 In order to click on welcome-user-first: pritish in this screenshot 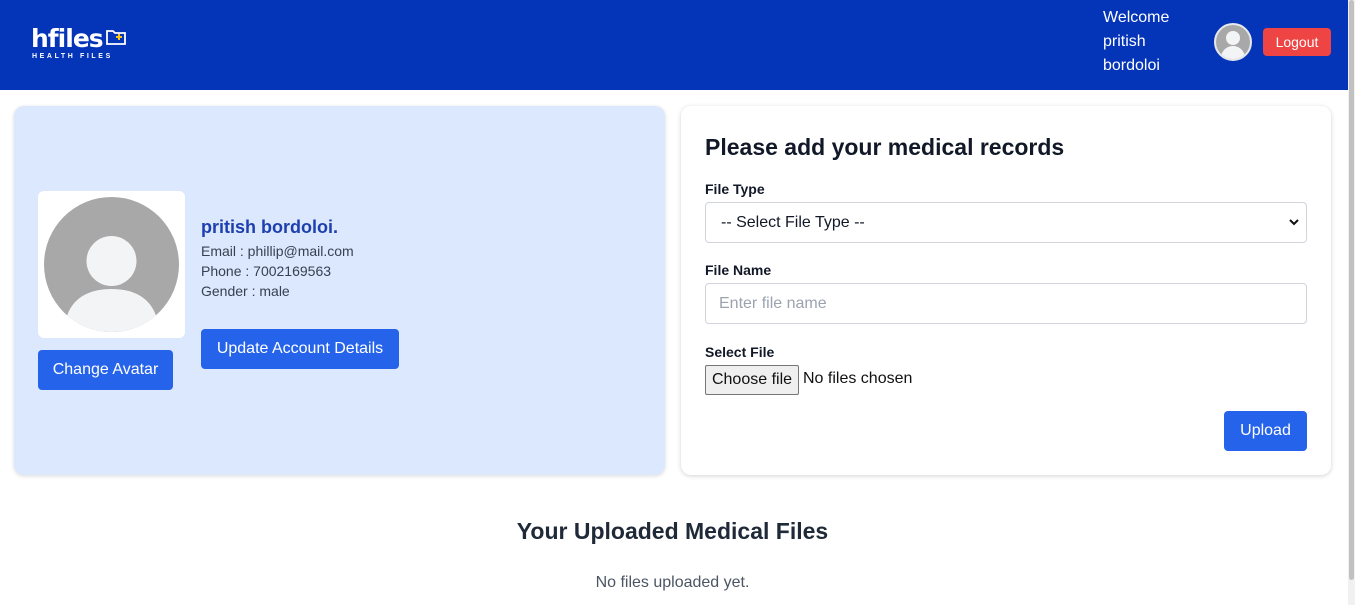, I will do `click(1124, 41)`.